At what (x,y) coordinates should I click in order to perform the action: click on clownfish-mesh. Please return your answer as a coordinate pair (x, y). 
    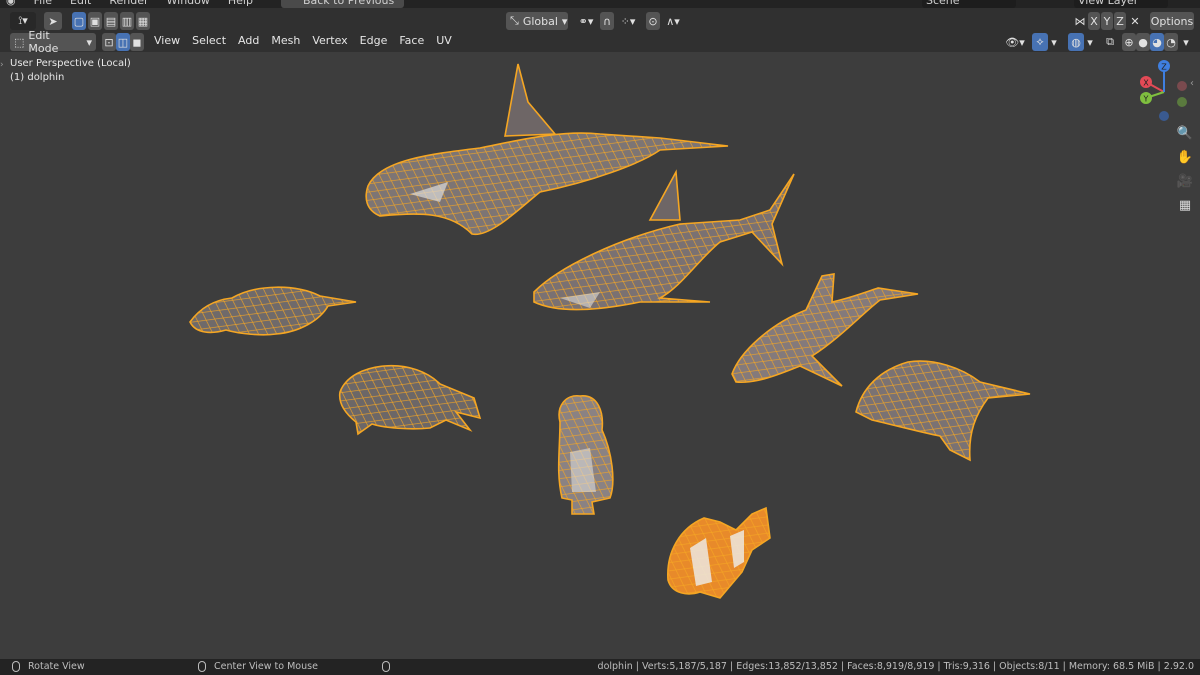
    Looking at the image, I should click on (719, 552).